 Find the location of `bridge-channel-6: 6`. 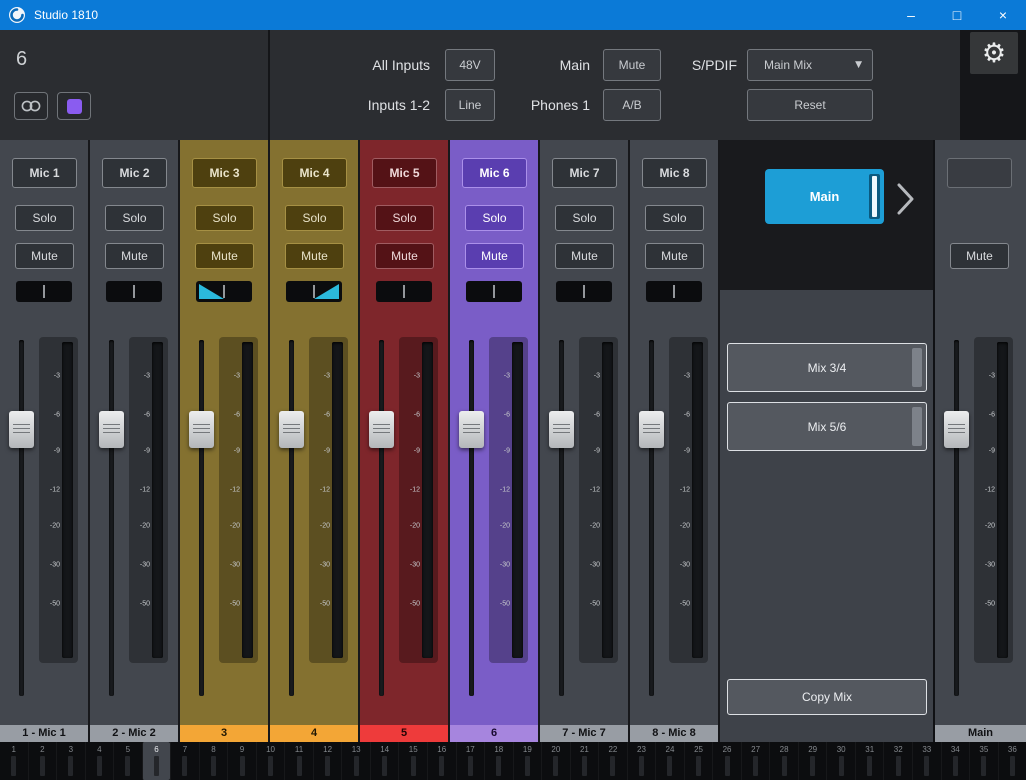

bridge-channel-6: 6 is located at coordinates (156, 761).